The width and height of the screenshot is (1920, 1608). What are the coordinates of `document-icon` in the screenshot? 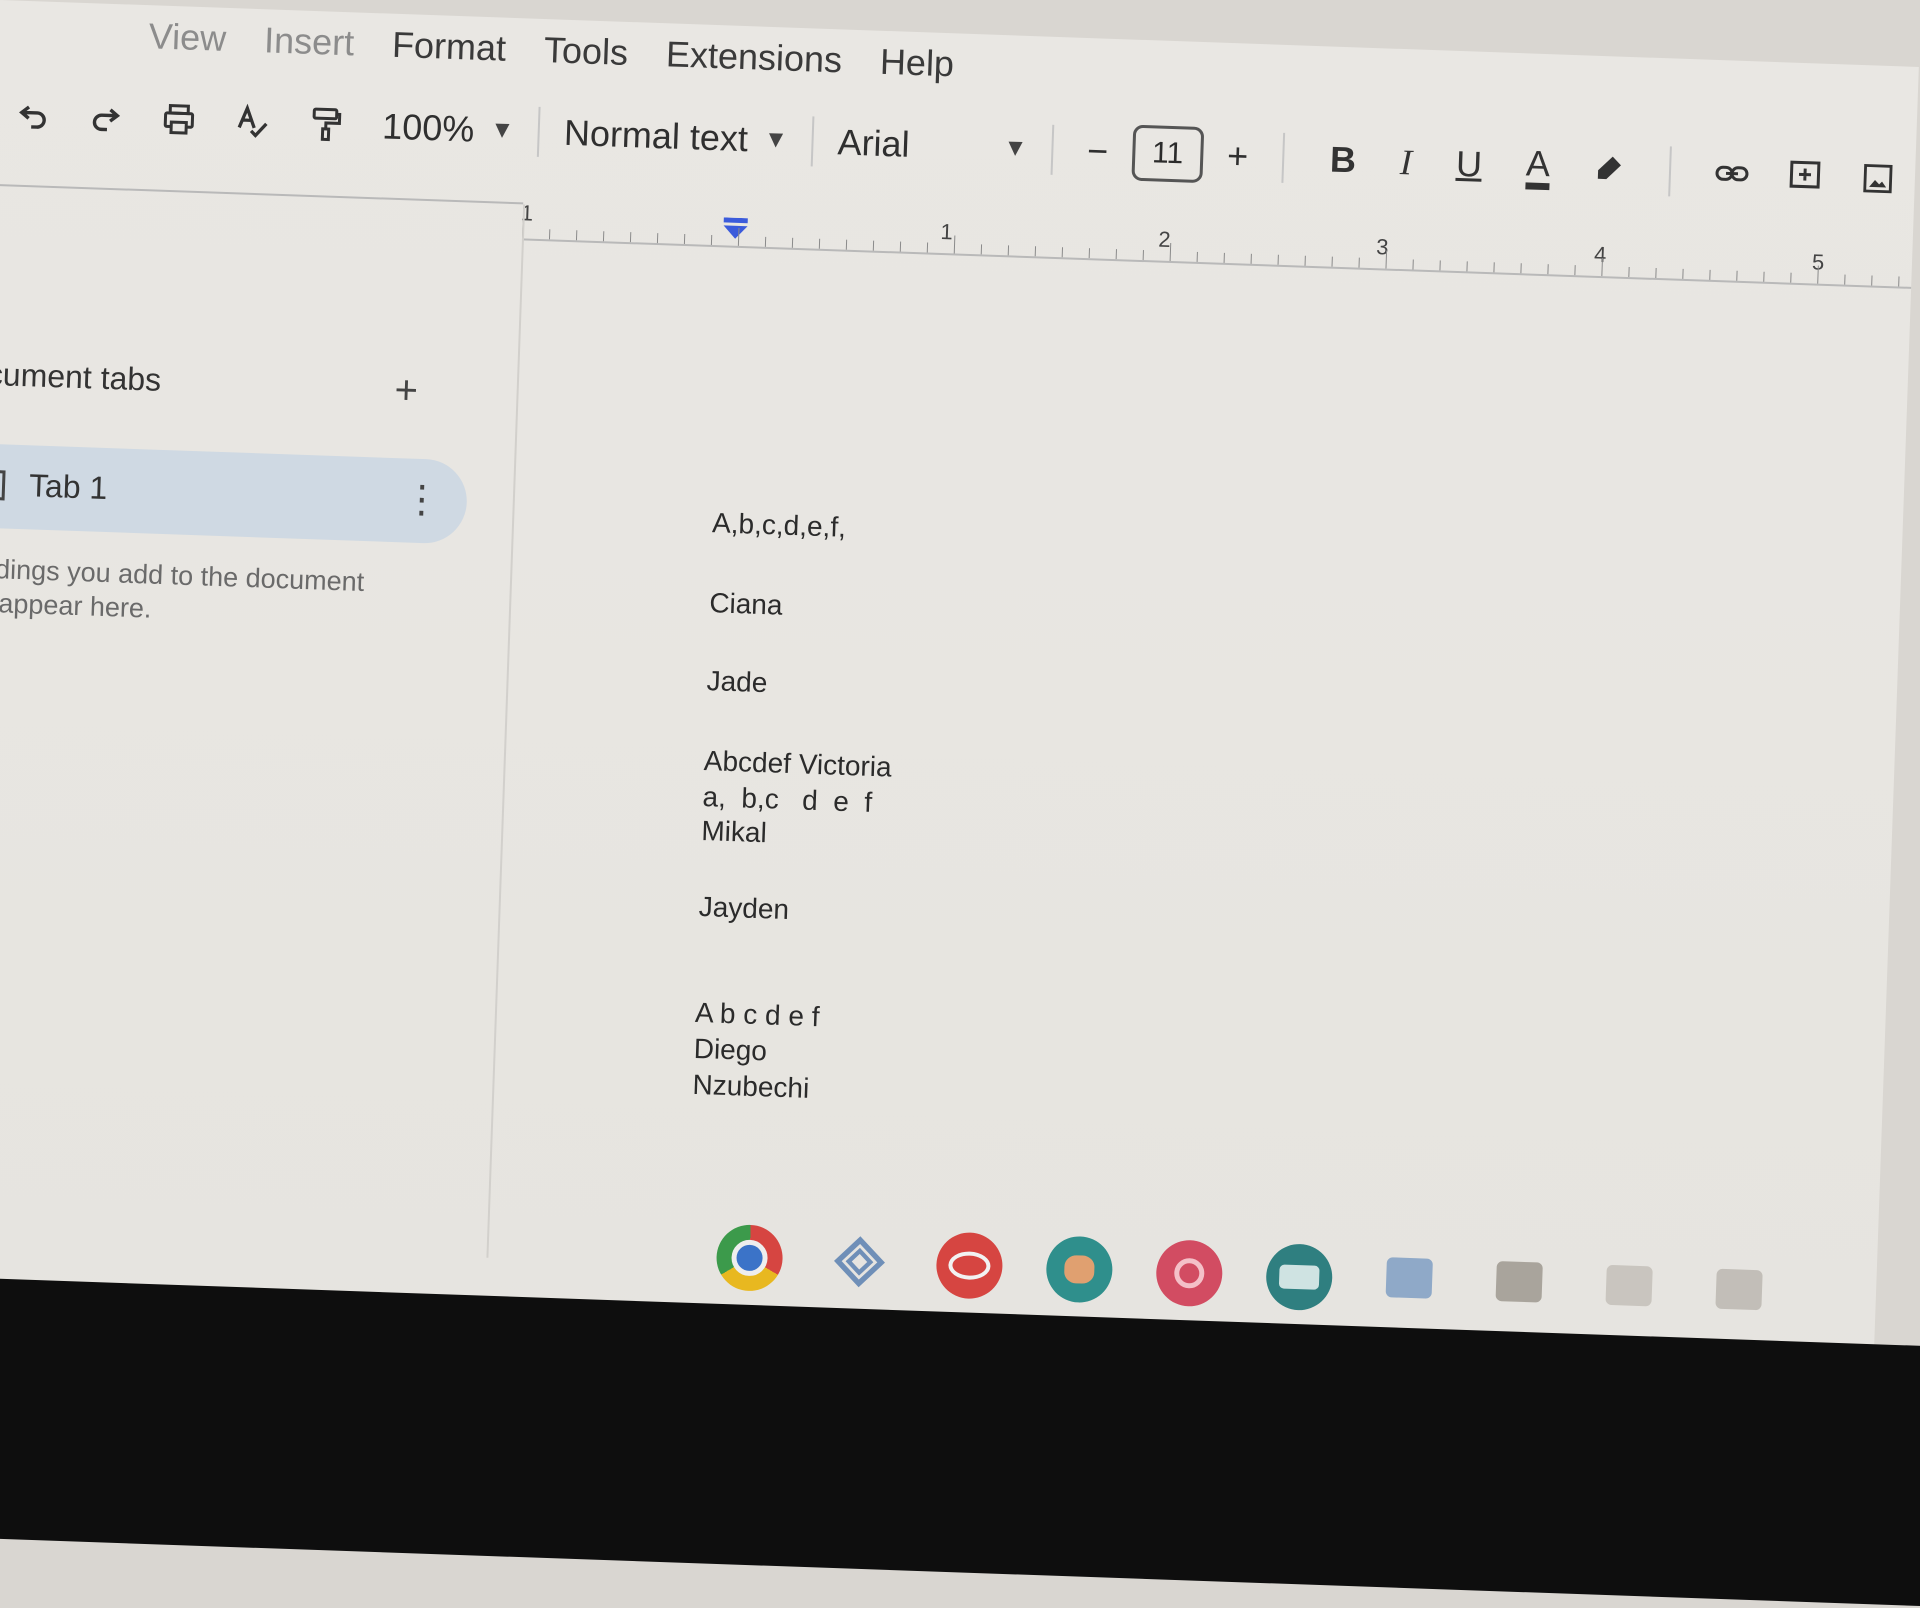 It's located at (3, 485).